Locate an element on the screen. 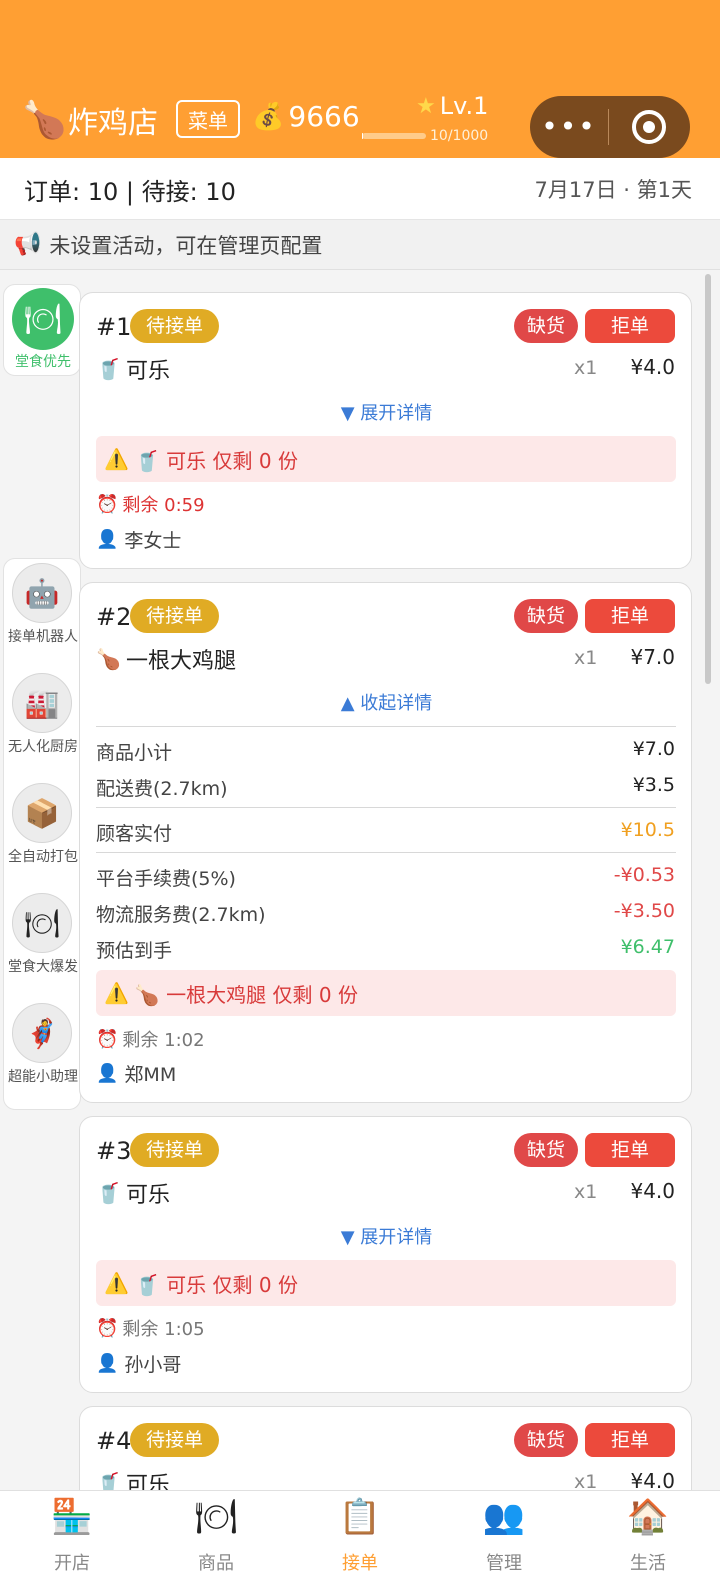 The width and height of the screenshot is (720, 1582). drumstick-icon: 🍗 is located at coordinates (108, 659).